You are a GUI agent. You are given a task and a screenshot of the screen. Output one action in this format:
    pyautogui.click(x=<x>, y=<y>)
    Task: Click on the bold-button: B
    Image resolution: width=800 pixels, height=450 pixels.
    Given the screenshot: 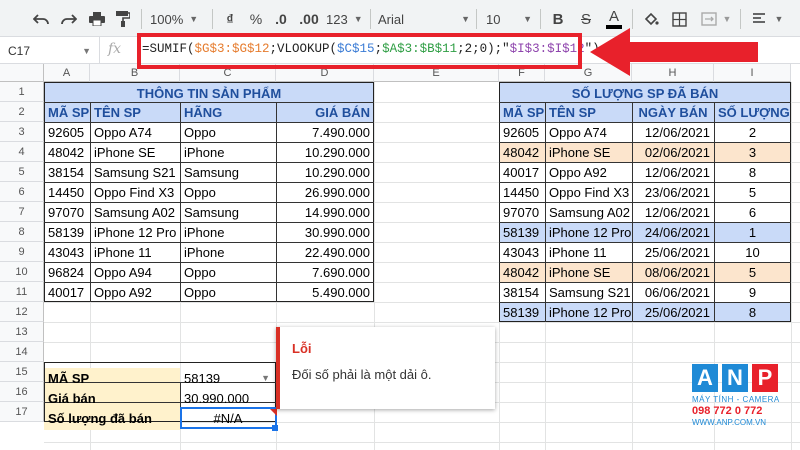 What is the action you would take?
    pyautogui.click(x=558, y=19)
    